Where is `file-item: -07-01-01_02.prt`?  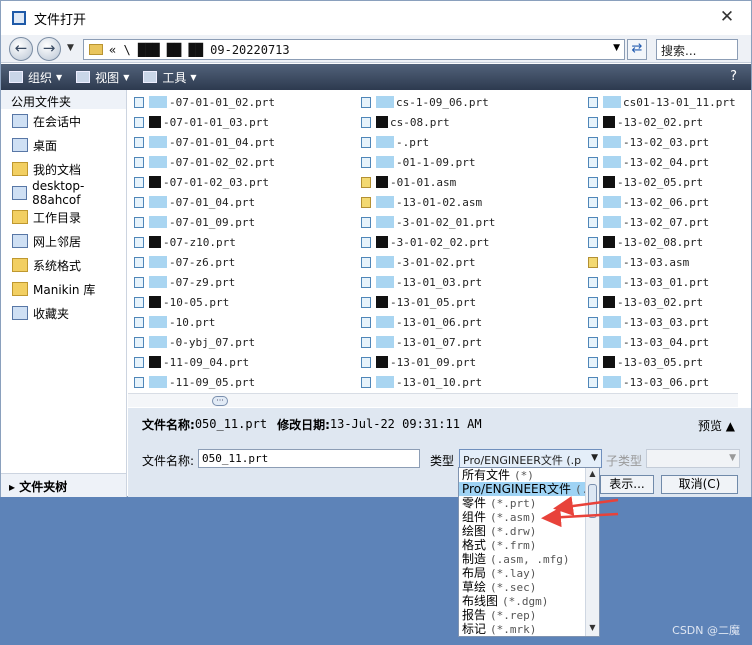
file-item: -07-01-01_02.prt is located at coordinates (204, 102).